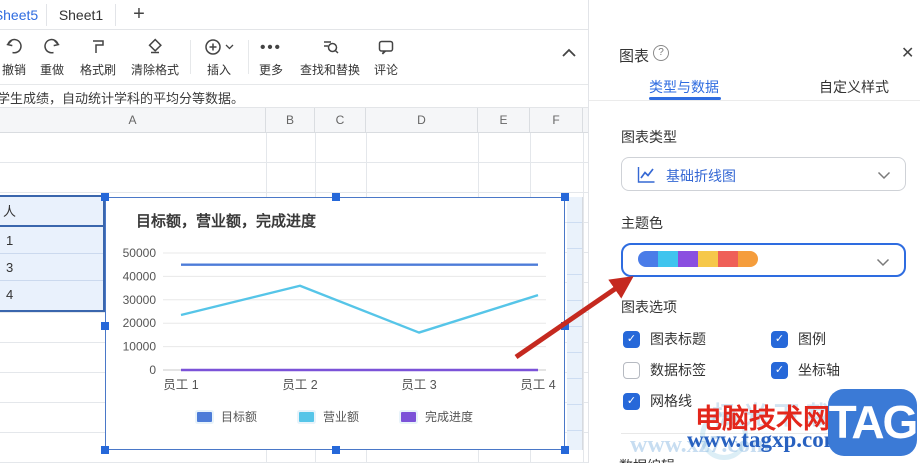 This screenshot has width=920, height=463. What do you see at coordinates (152, 370) in the screenshot?
I see `svg-text: 0` at bounding box center [152, 370].